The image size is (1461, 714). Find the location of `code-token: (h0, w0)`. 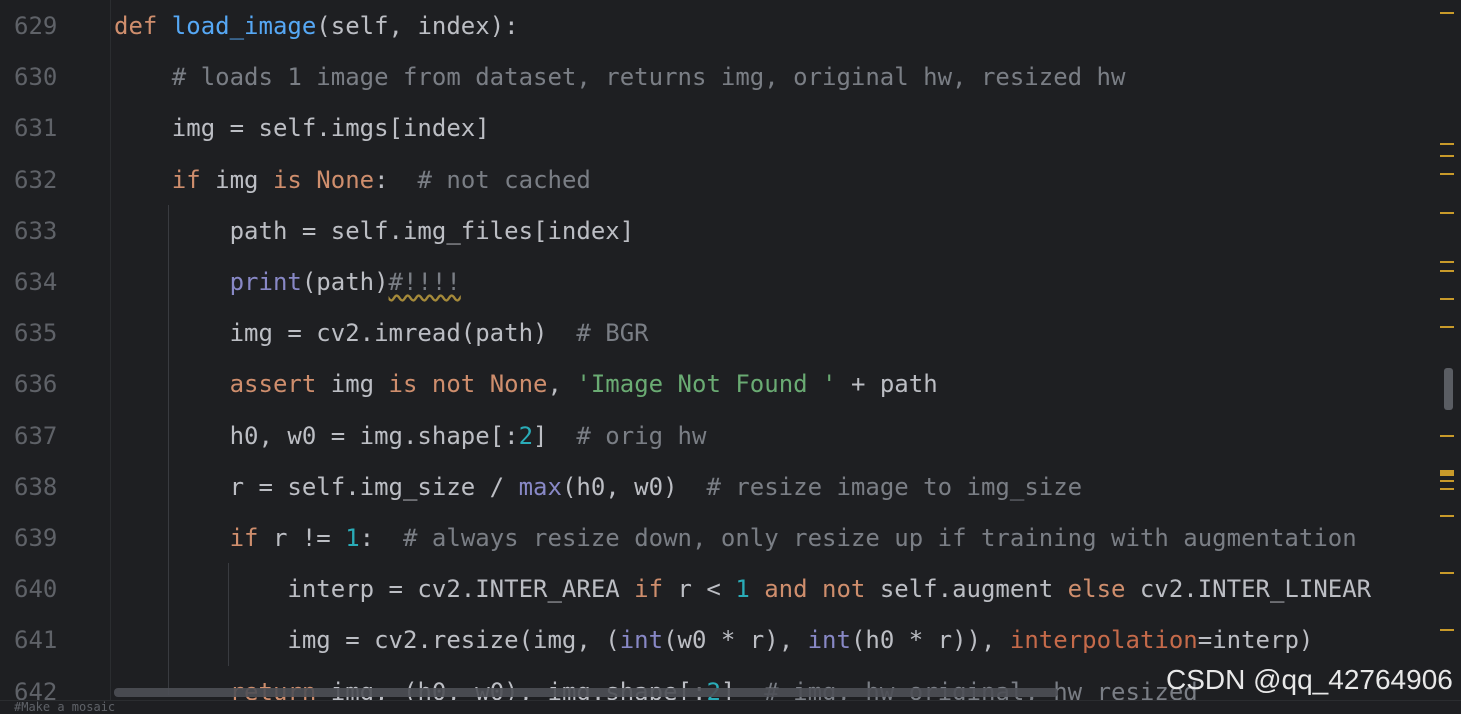

code-token: (h0, w0) is located at coordinates (634, 486).